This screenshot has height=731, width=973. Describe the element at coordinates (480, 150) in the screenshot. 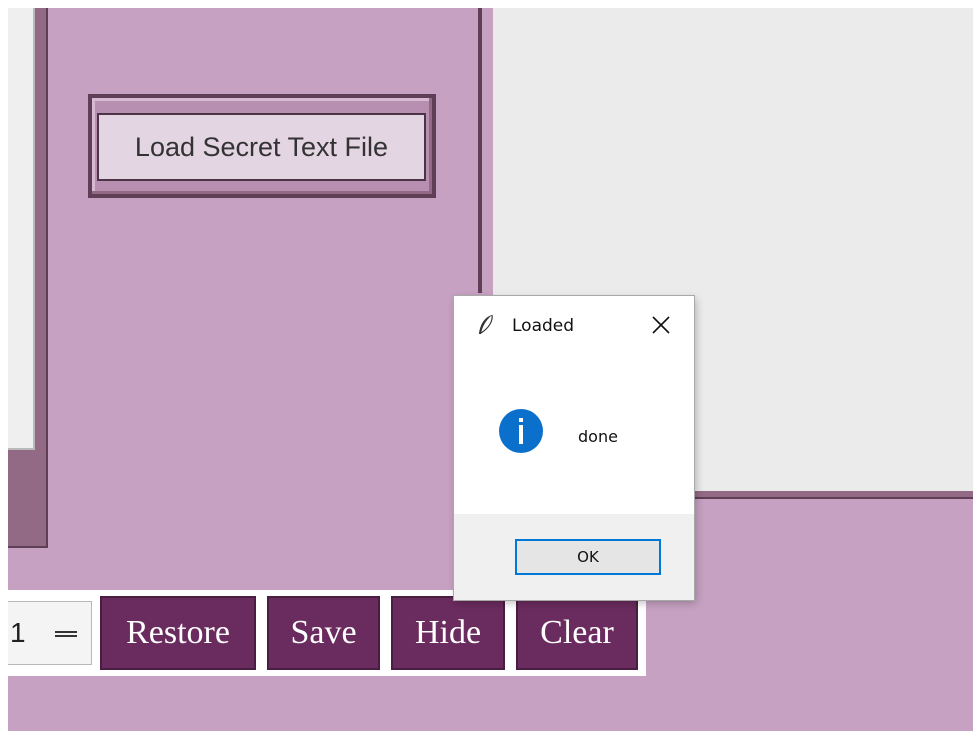

I see `panel-divider` at that location.